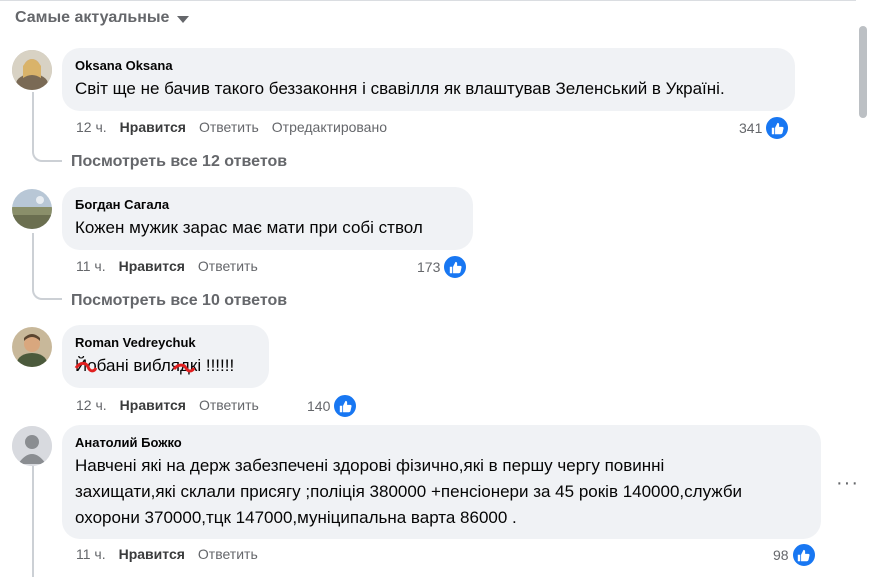  I want to click on red-scribble-mark, so click(135, 367).